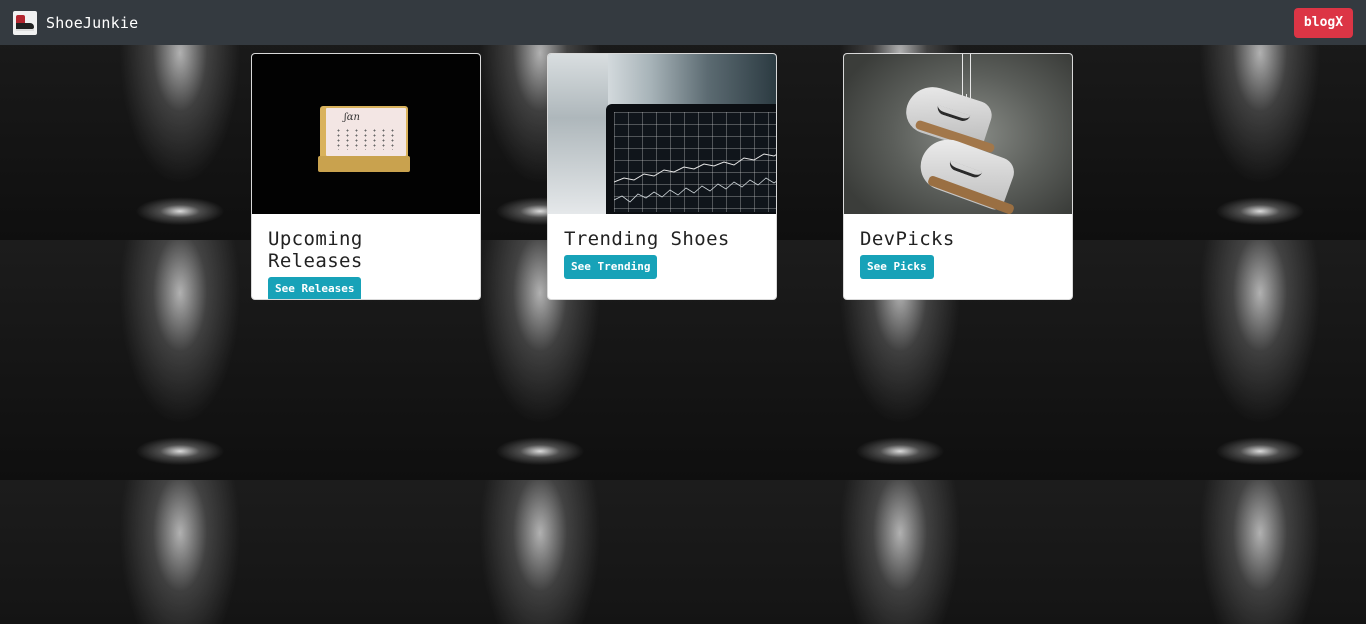 The height and width of the screenshot is (624, 1366). Describe the element at coordinates (958, 134) in the screenshot. I see `hanging-sneakers-image` at that location.